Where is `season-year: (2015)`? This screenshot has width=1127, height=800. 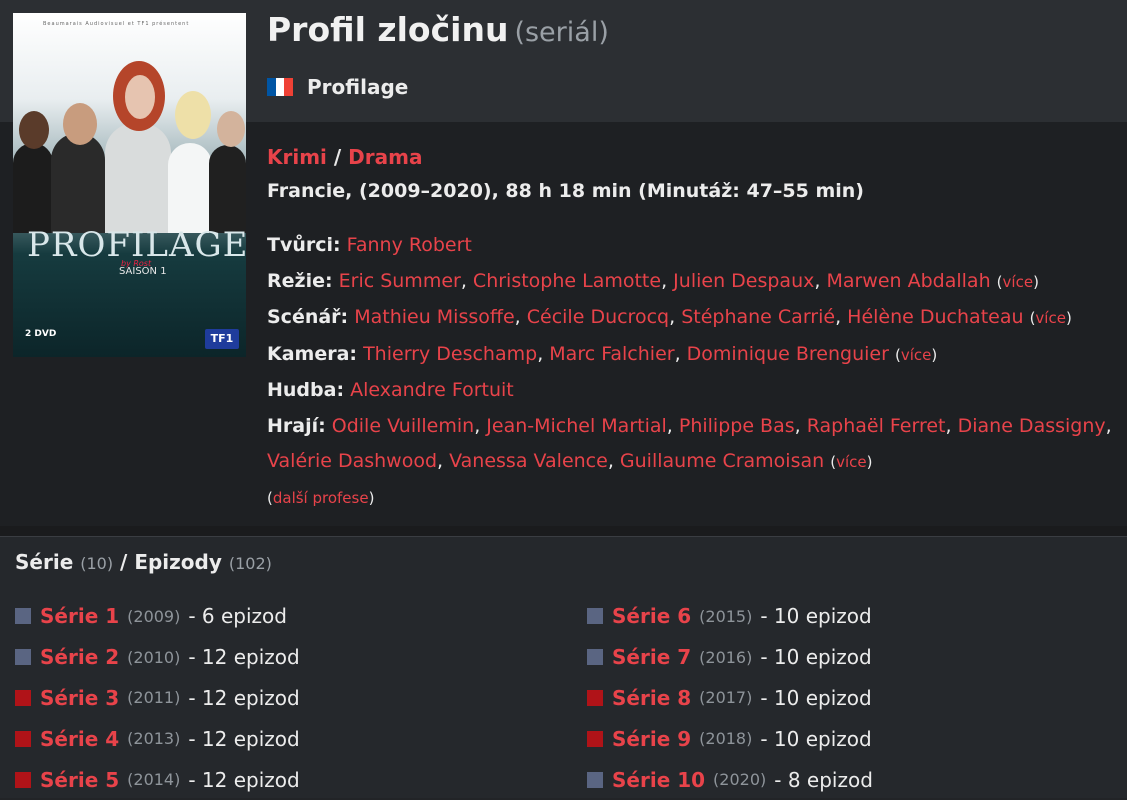 season-year: (2015) is located at coordinates (726, 616).